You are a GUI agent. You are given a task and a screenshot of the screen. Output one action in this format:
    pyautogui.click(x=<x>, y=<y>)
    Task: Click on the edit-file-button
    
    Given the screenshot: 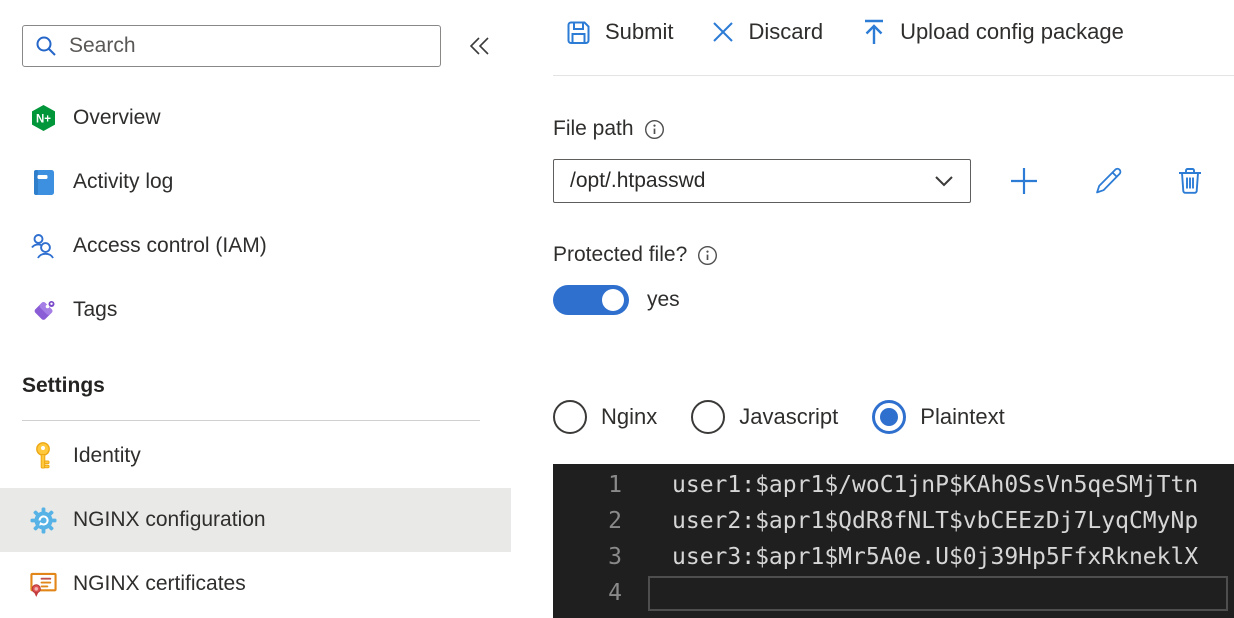 What is the action you would take?
    pyautogui.click(x=1108, y=181)
    